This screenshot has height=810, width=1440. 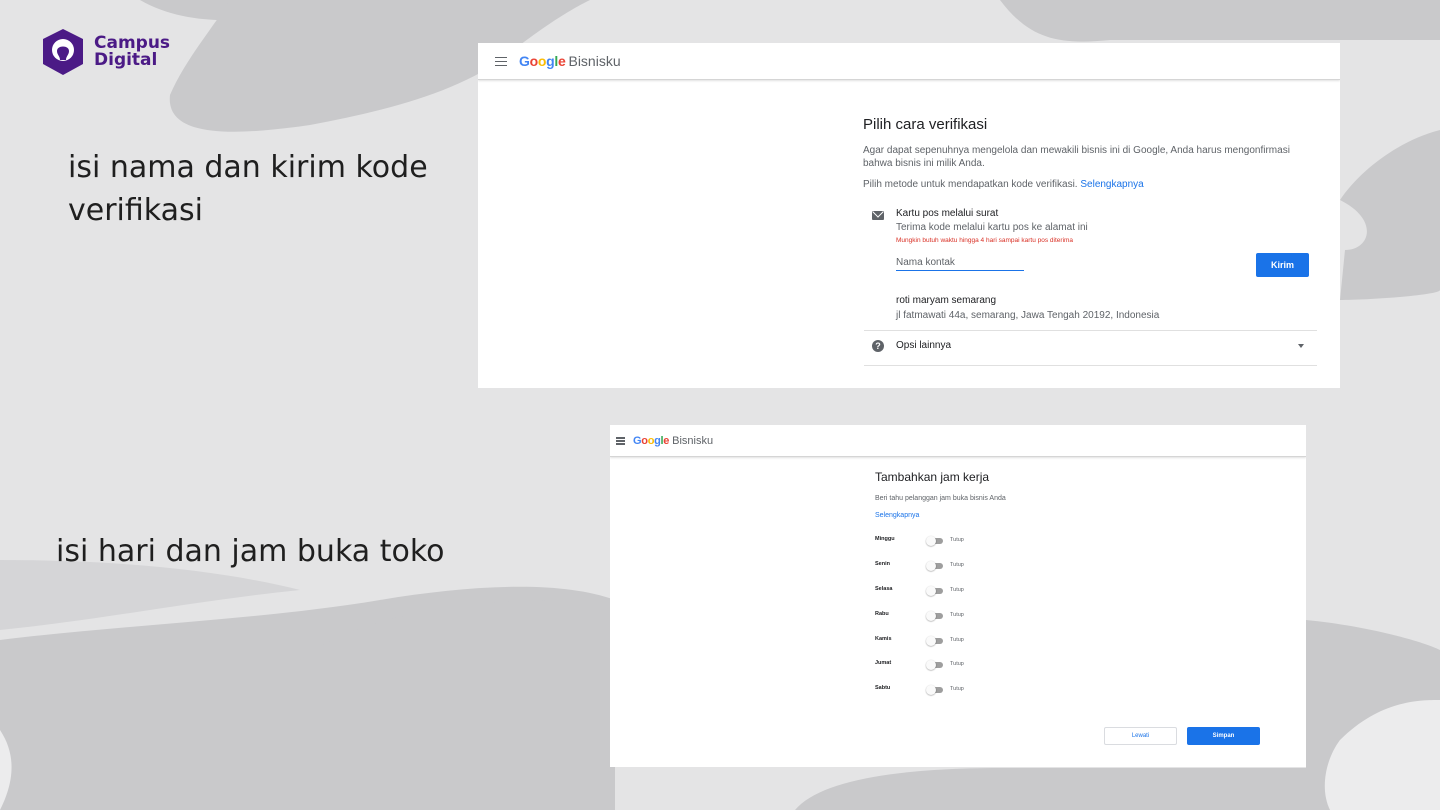 What do you see at coordinates (923, 345) in the screenshot?
I see `more-options-label: Opsi lainnya` at bounding box center [923, 345].